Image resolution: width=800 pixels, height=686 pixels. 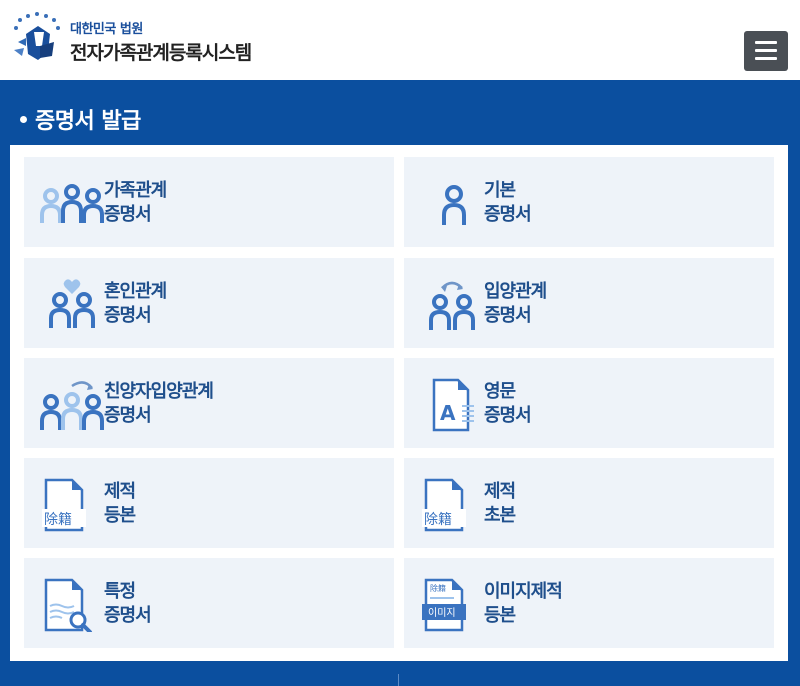 What do you see at coordinates (442, 613) in the screenshot?
I see `svg-text: 이미지` at bounding box center [442, 613].